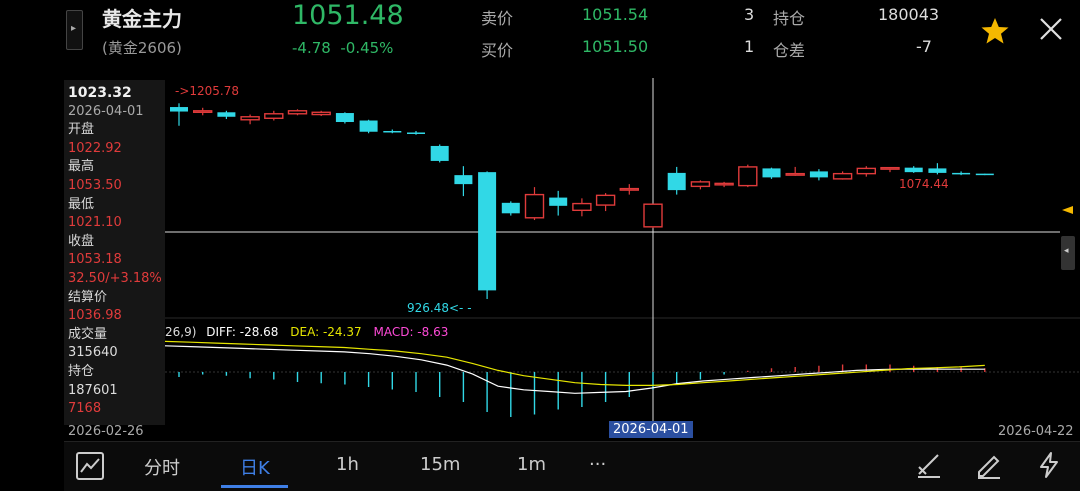 This screenshot has width=1080, height=491. What do you see at coordinates (81, 371) in the screenshot?
I see `oi-label: 持仓` at bounding box center [81, 371].